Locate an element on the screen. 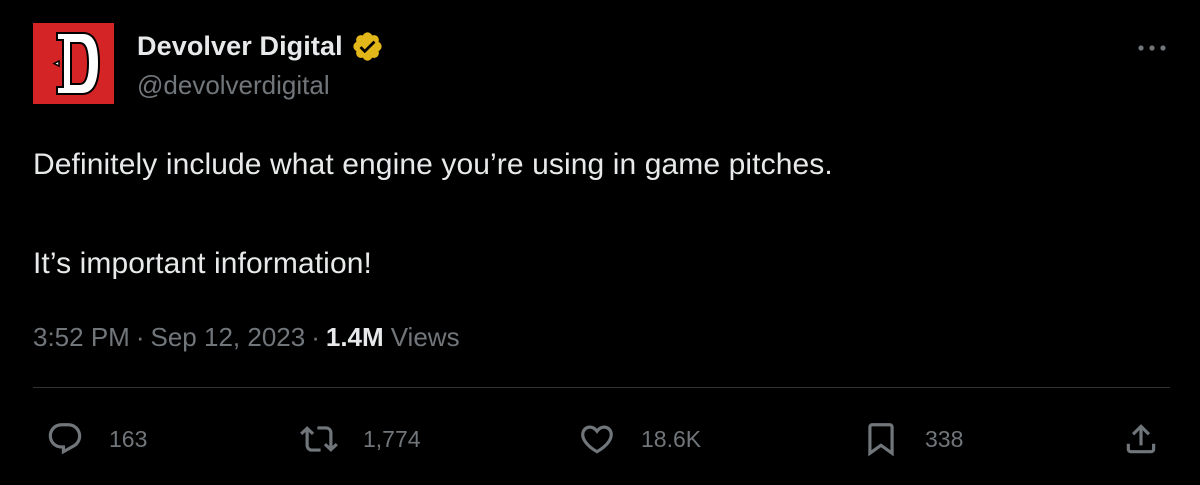  author-display-name: Devolver Digital is located at coordinates (240, 46).